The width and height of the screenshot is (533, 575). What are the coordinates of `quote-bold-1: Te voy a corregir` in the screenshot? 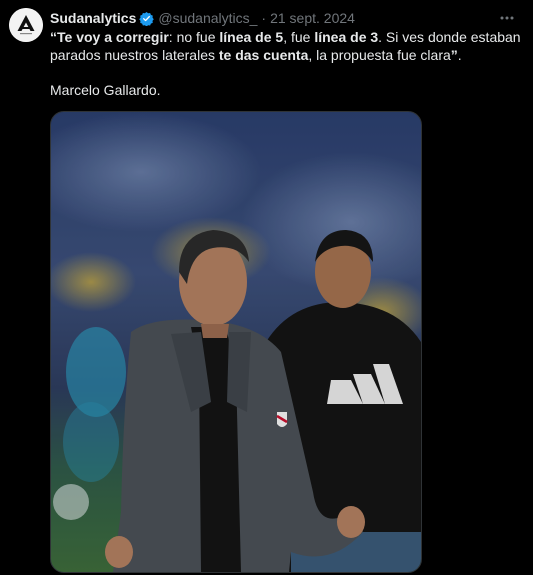 It's located at (113, 37).